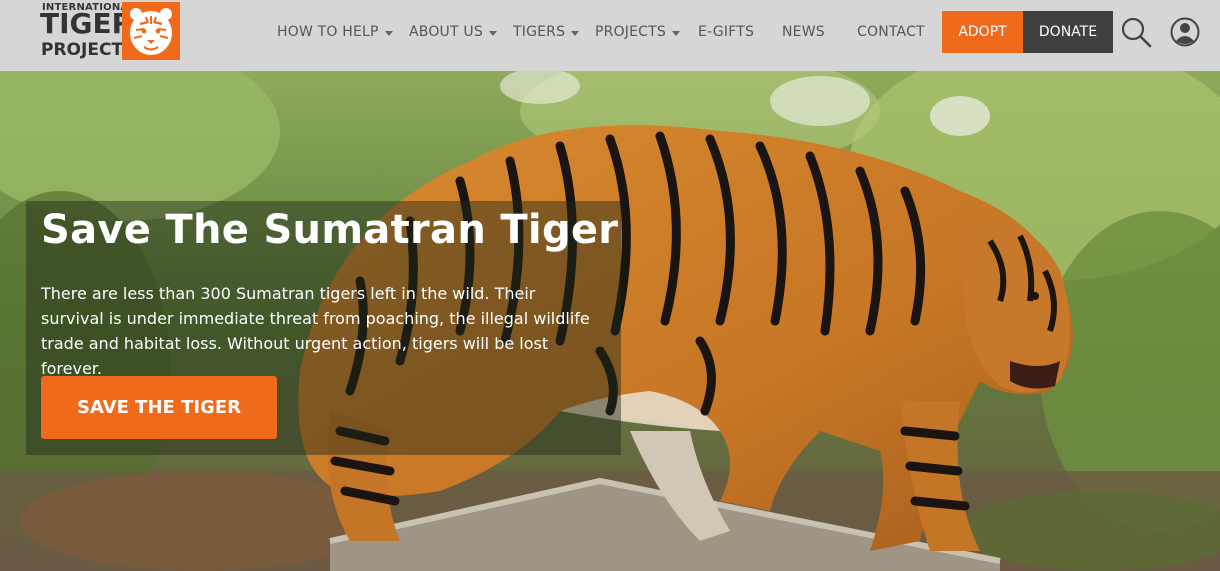  I want to click on site-header: INTERNATIONAL TIGER PROJECT HOW TO HELP, so click(610, 35).